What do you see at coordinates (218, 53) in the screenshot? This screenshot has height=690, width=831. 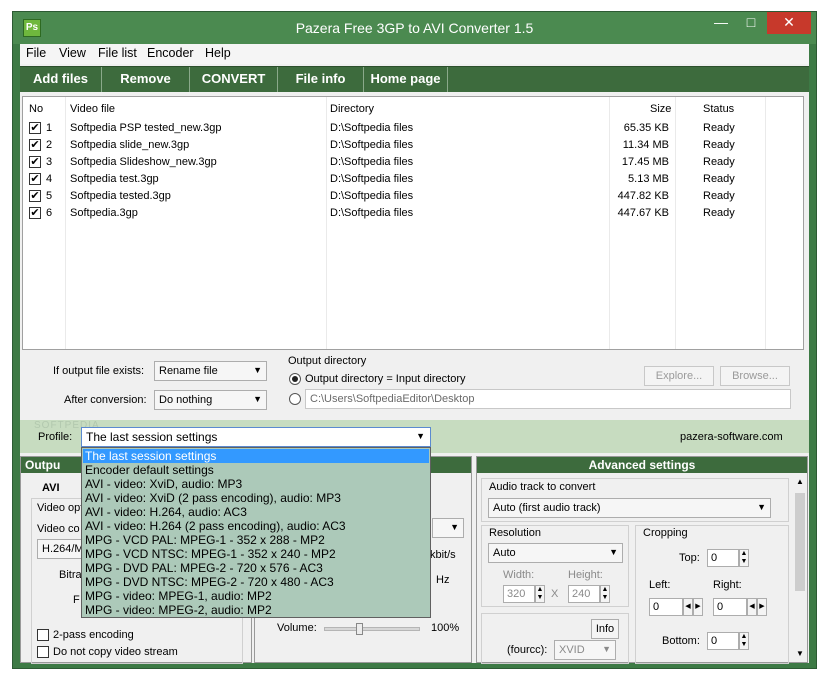 I see `menu-help: Help` at bounding box center [218, 53].